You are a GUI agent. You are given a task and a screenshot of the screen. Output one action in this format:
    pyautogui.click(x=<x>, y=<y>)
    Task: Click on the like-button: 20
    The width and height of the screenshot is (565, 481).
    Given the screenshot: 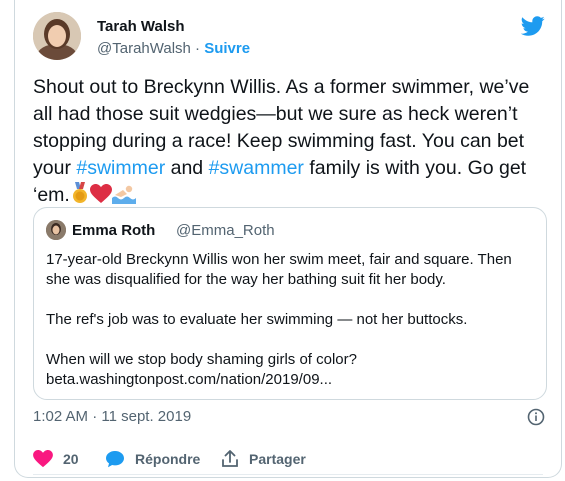 What is the action you would take?
    pyautogui.click(x=56, y=459)
    